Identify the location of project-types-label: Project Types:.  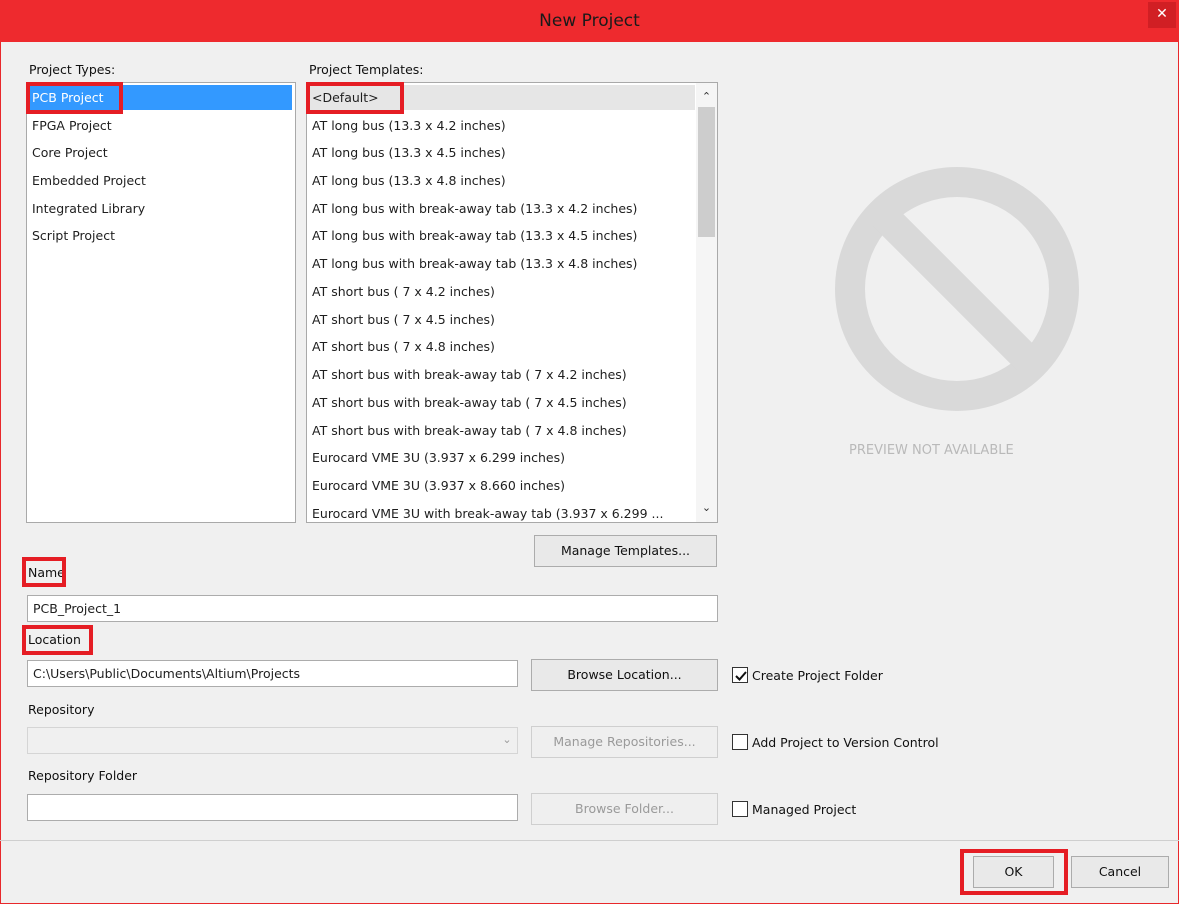
(72, 69).